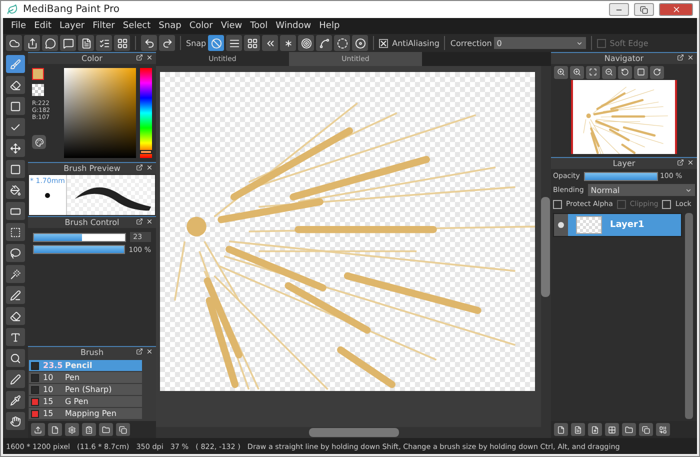 This screenshot has height=457, width=700. Describe the element at coordinates (644, 9) in the screenshot. I see `maximize-button` at that location.